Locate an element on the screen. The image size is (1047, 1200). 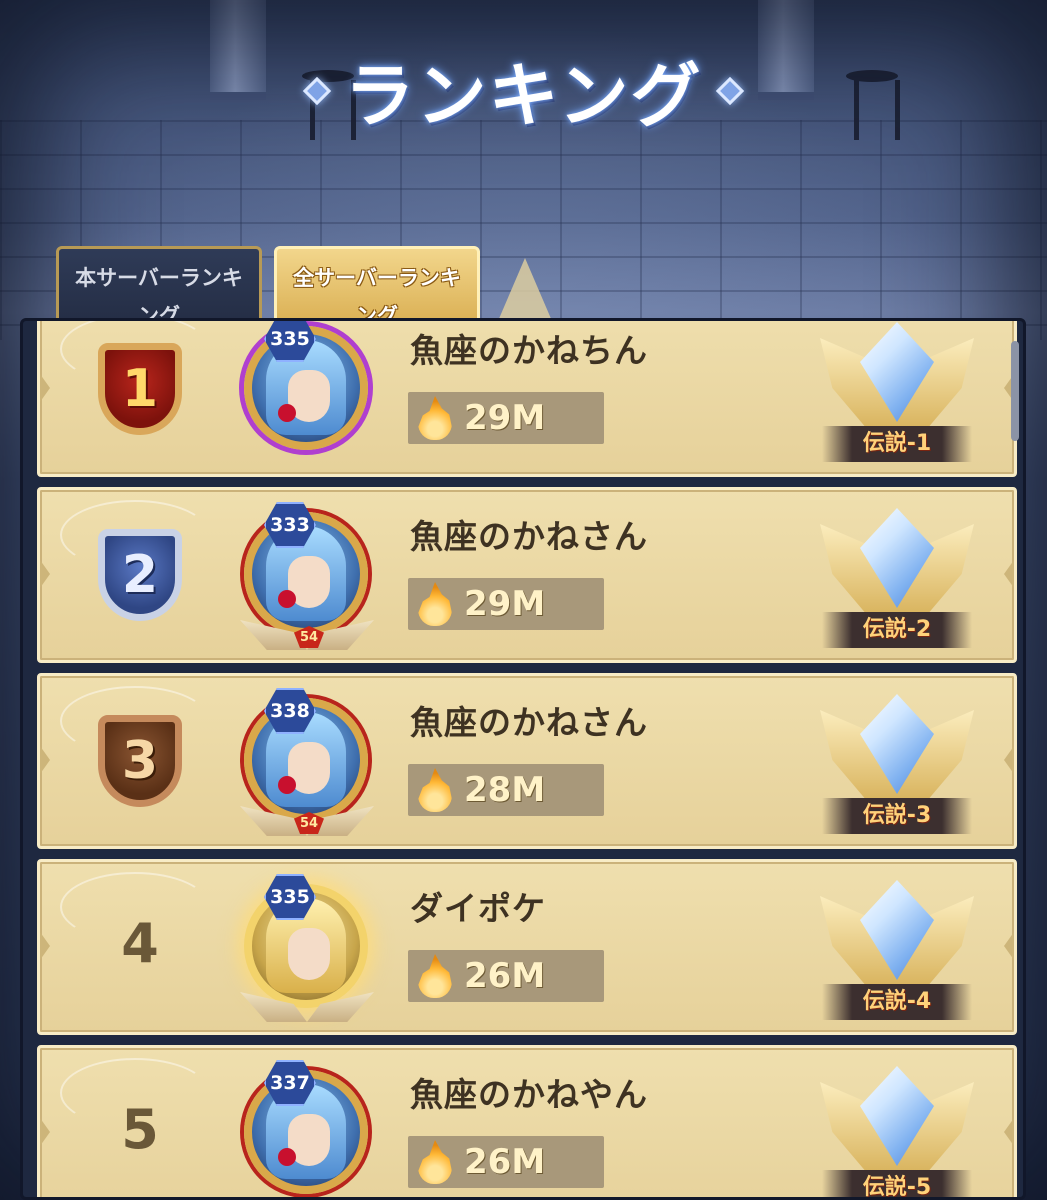
tier-label: 伝説-3 is located at coordinates (897, 816).